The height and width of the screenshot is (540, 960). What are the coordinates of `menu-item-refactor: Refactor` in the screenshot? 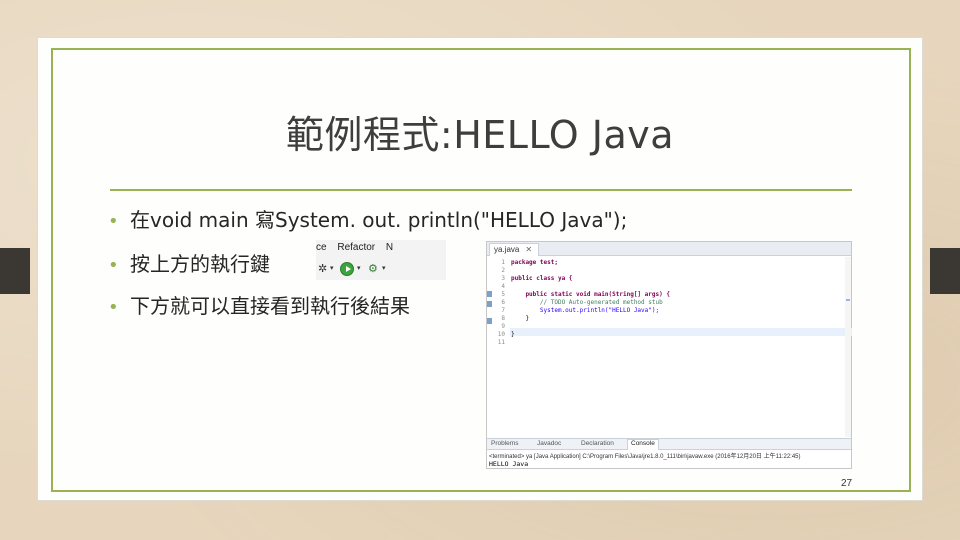 It's located at (356, 247).